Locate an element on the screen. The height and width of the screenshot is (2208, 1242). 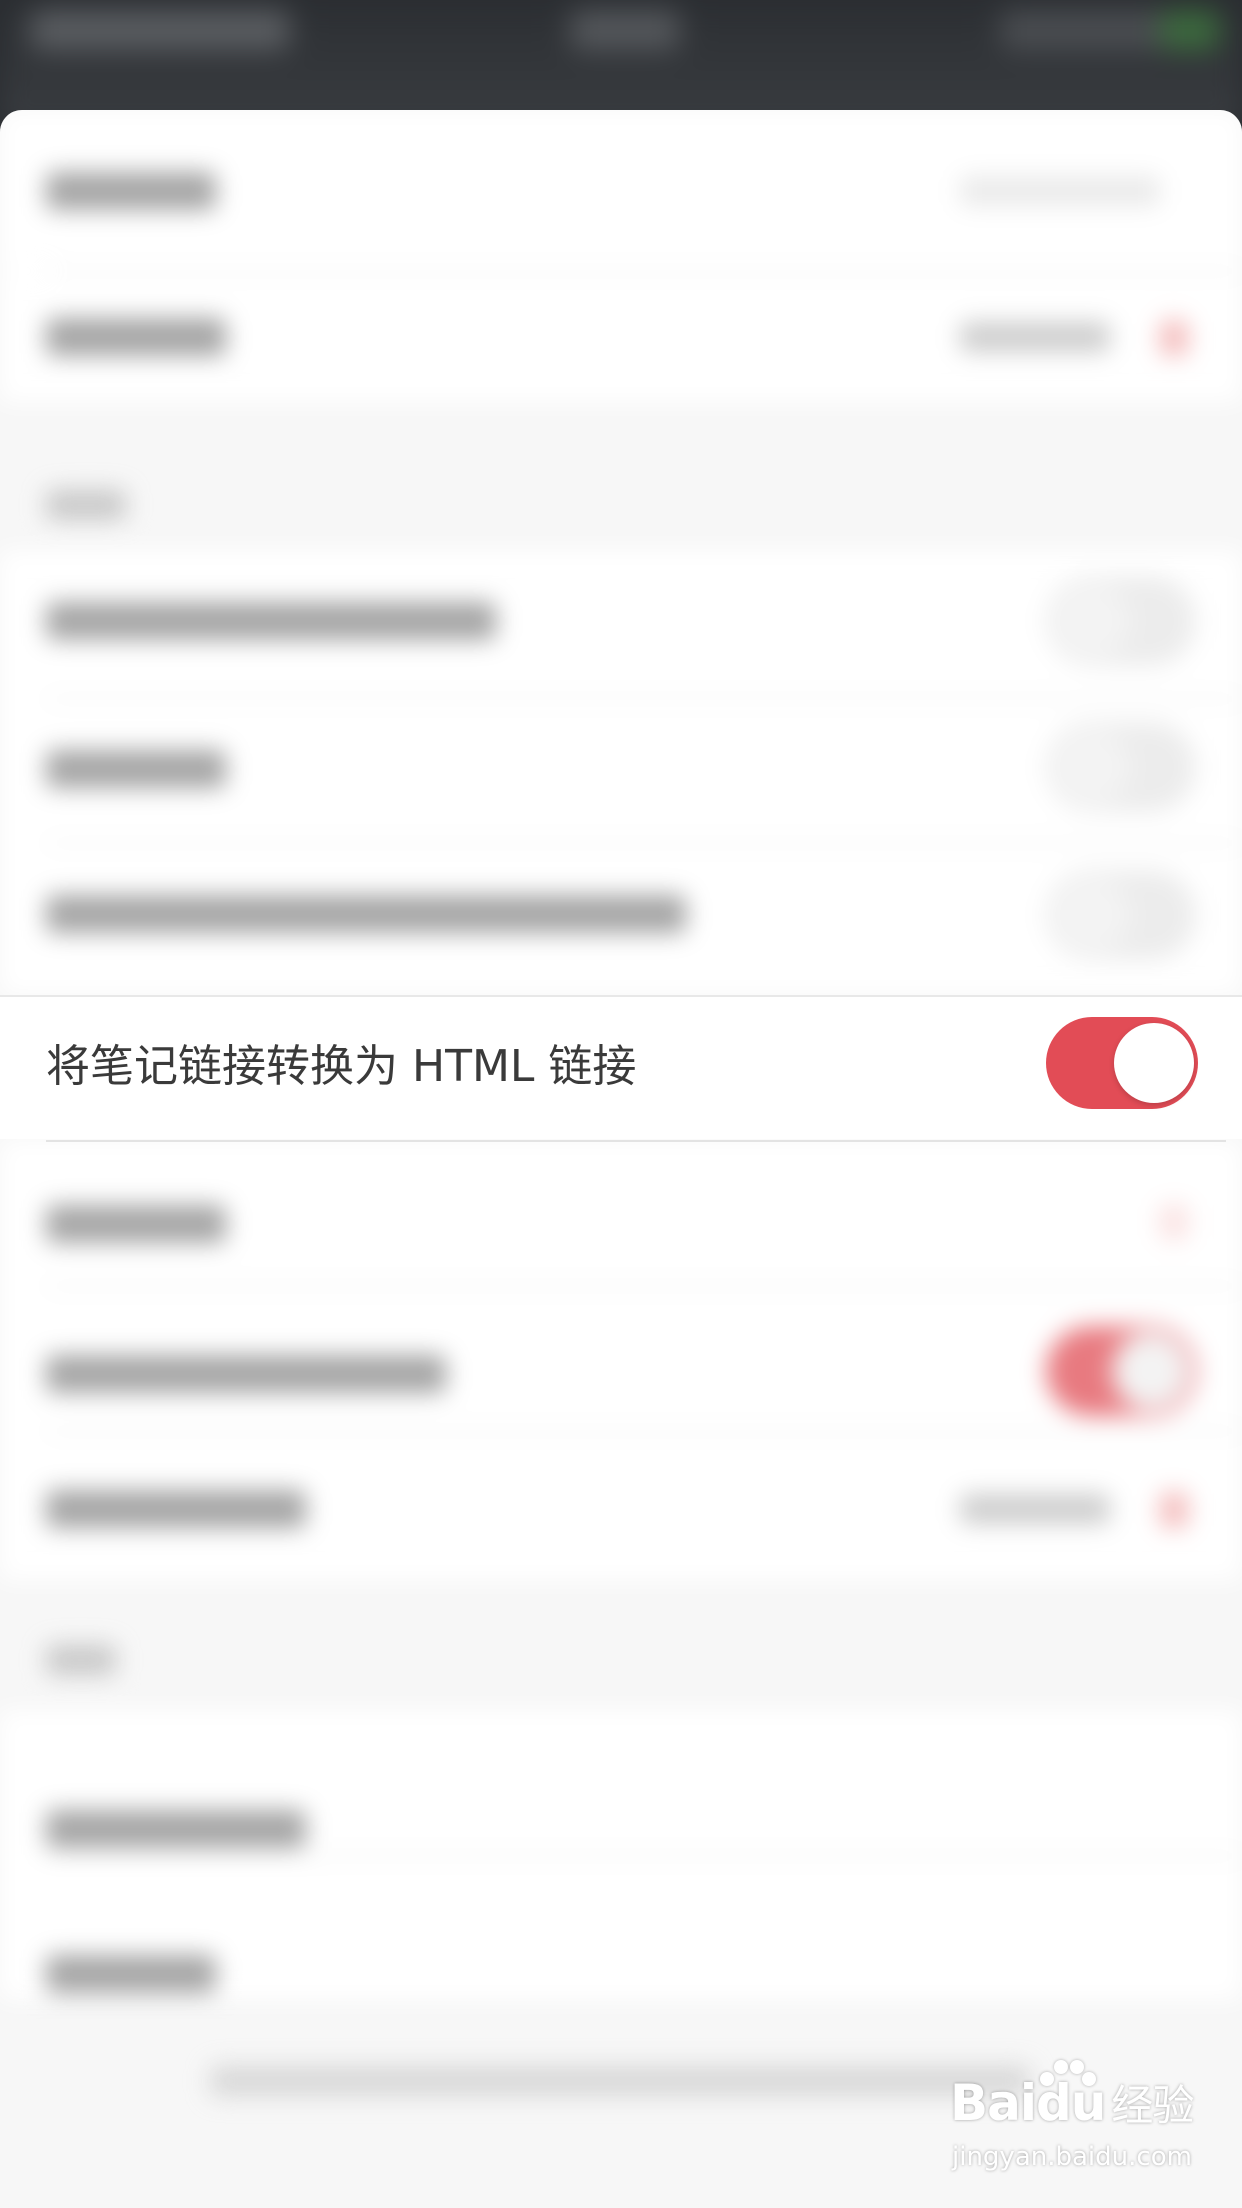
settings-group is located at coordinates (621, 1855).